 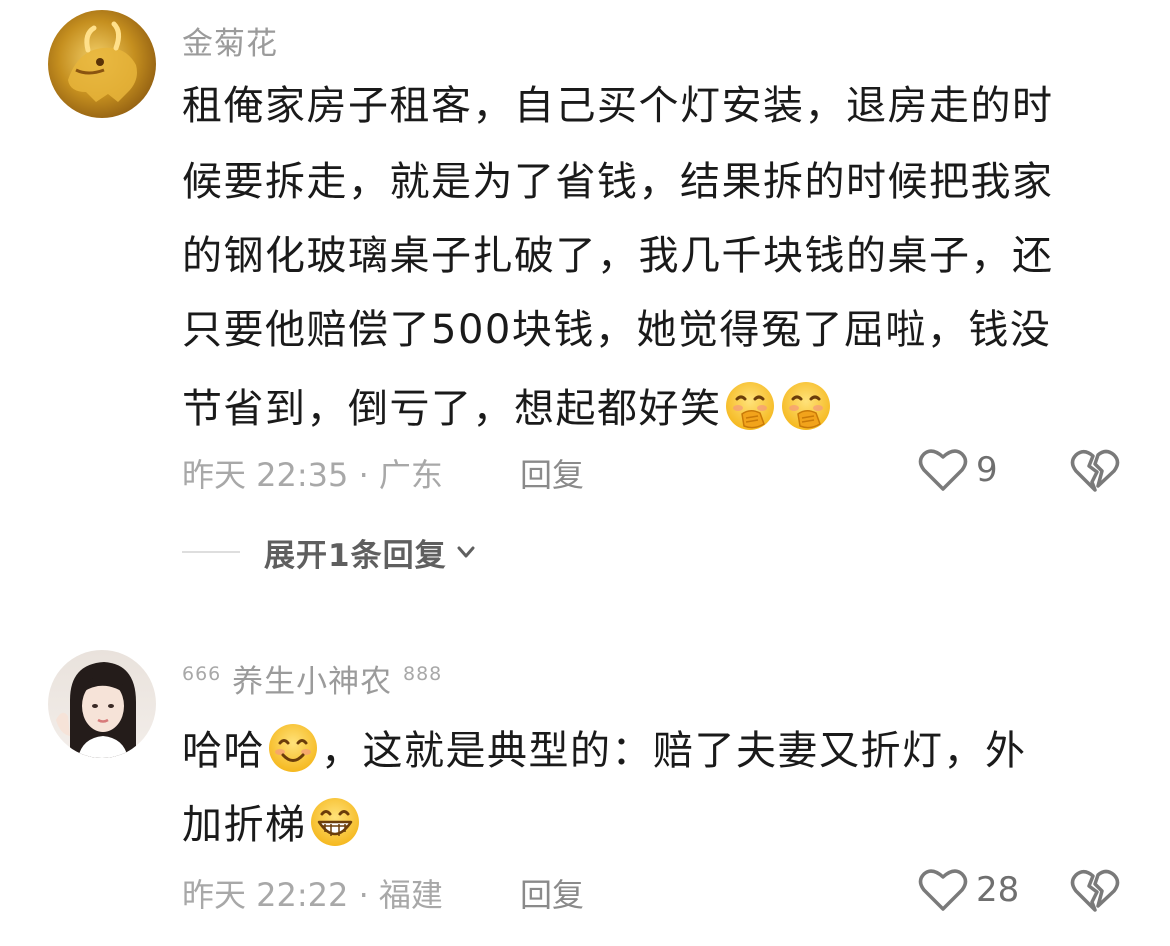 I want to click on expand-replies-button: 展开1条回复, so click(x=329, y=552).